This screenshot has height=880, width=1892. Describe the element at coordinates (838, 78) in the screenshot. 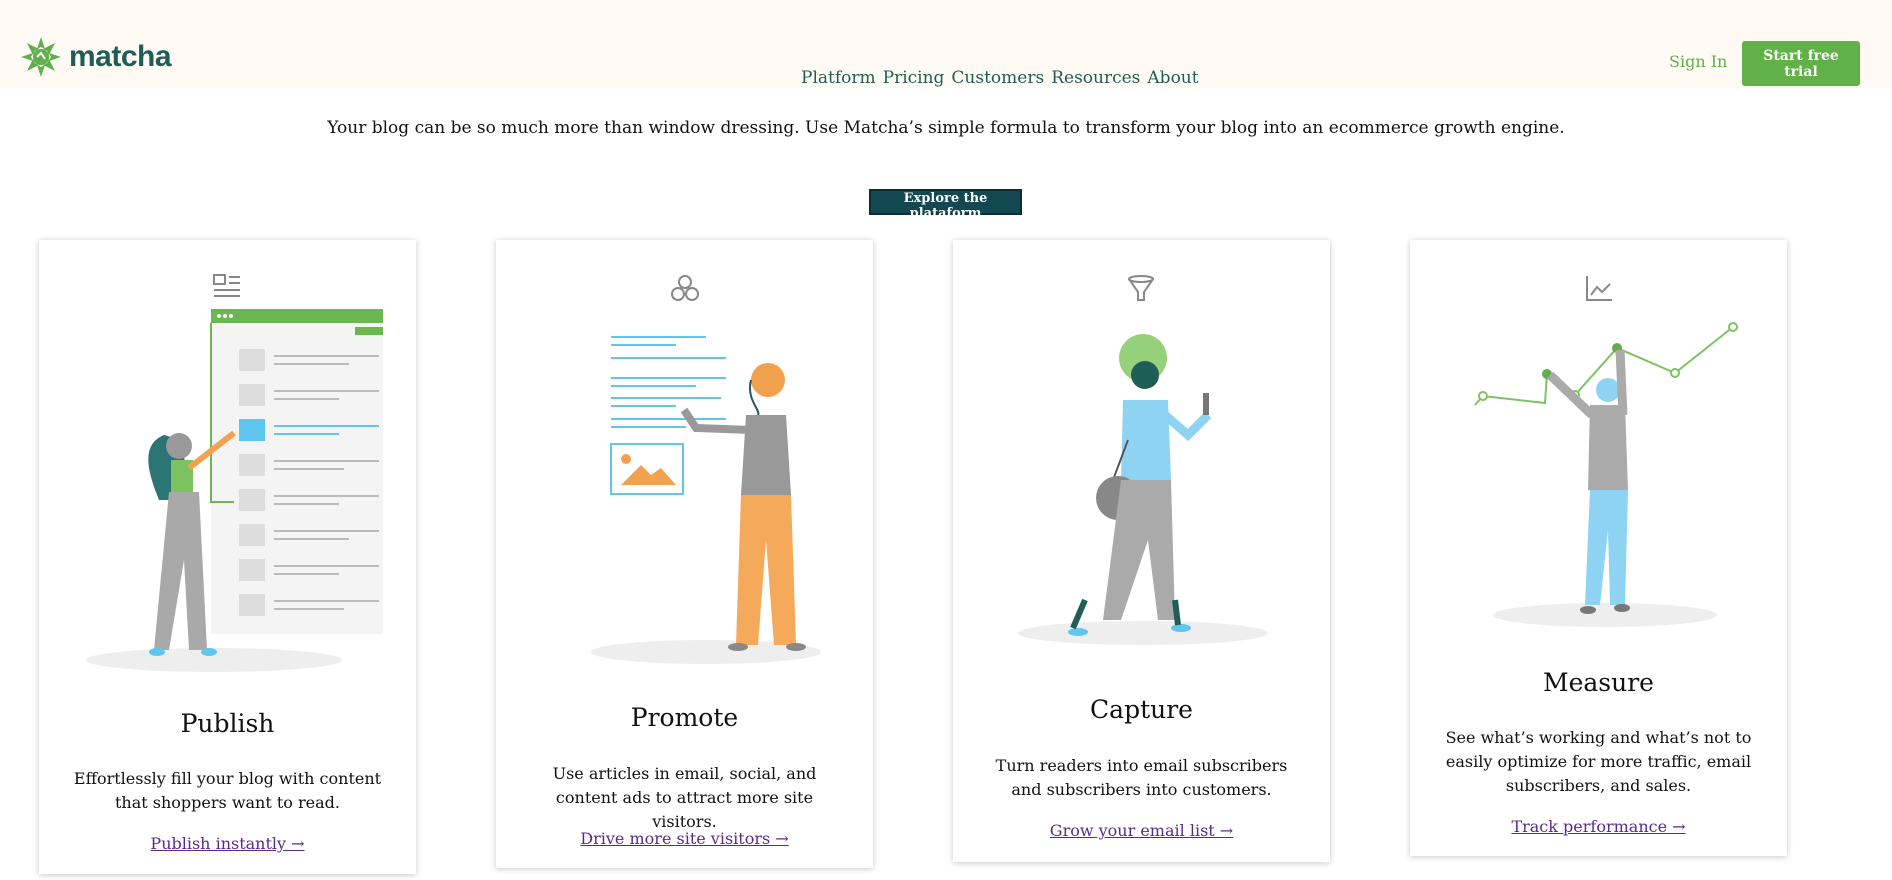

I see `nav-platform: Platform` at that location.